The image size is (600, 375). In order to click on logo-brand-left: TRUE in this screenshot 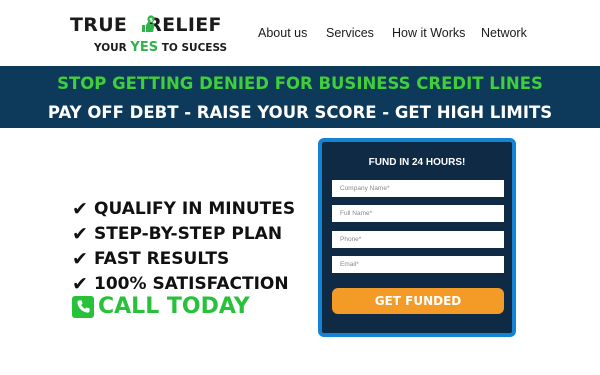, I will do `click(99, 25)`.